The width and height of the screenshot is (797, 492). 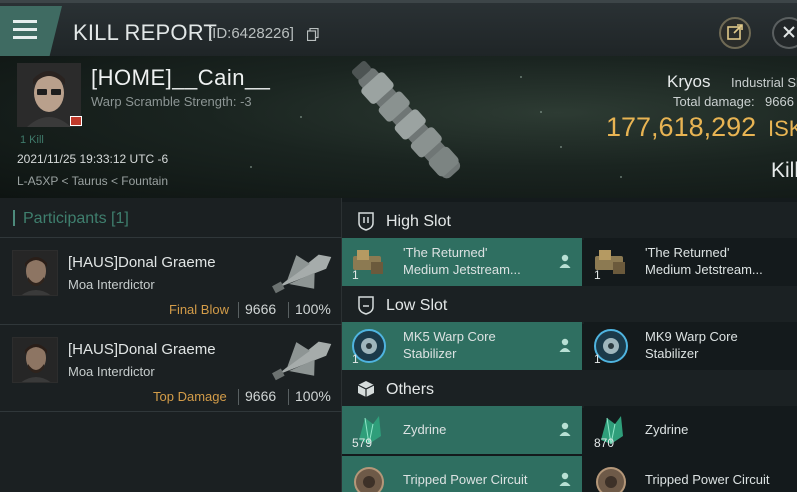 What do you see at coordinates (171, 101) in the screenshot?
I see `warp-scramble-strength: Warp Scramble Strength: -3` at bounding box center [171, 101].